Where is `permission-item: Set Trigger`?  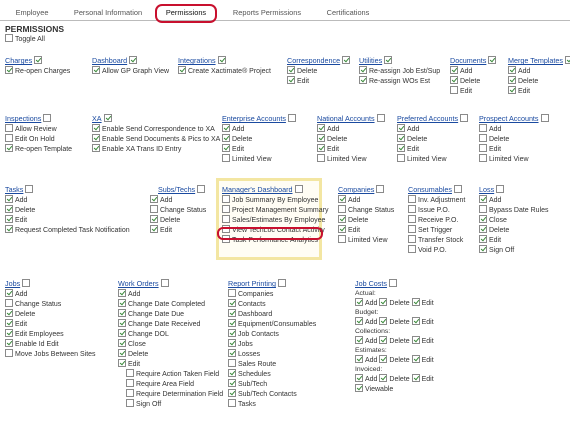 permission-item: Set Trigger is located at coordinates (436, 230).